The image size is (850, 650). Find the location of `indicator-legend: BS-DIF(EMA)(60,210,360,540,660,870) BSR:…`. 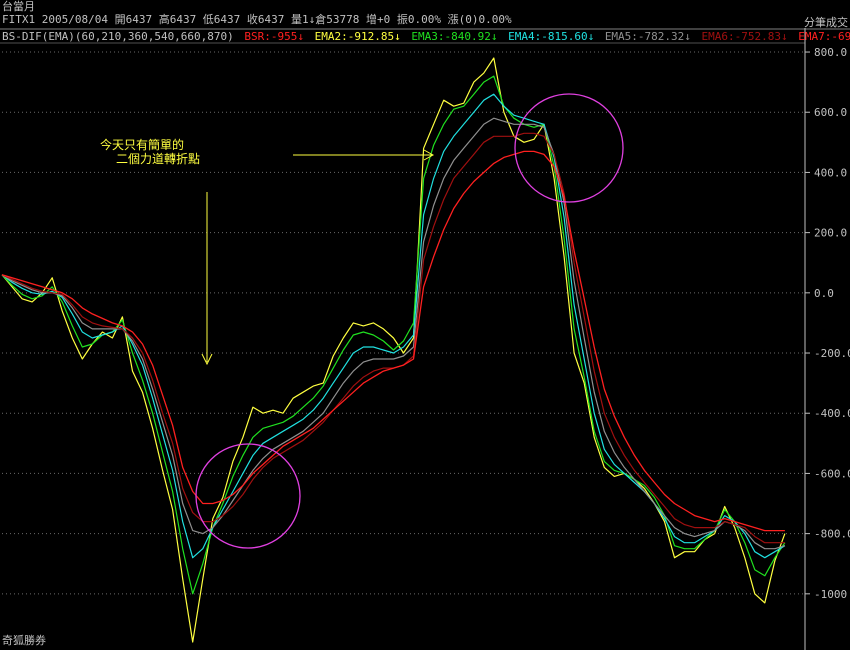

indicator-legend: BS-DIF(EMA)(60,210,360,540,660,870) BSR:… is located at coordinates (426, 37).